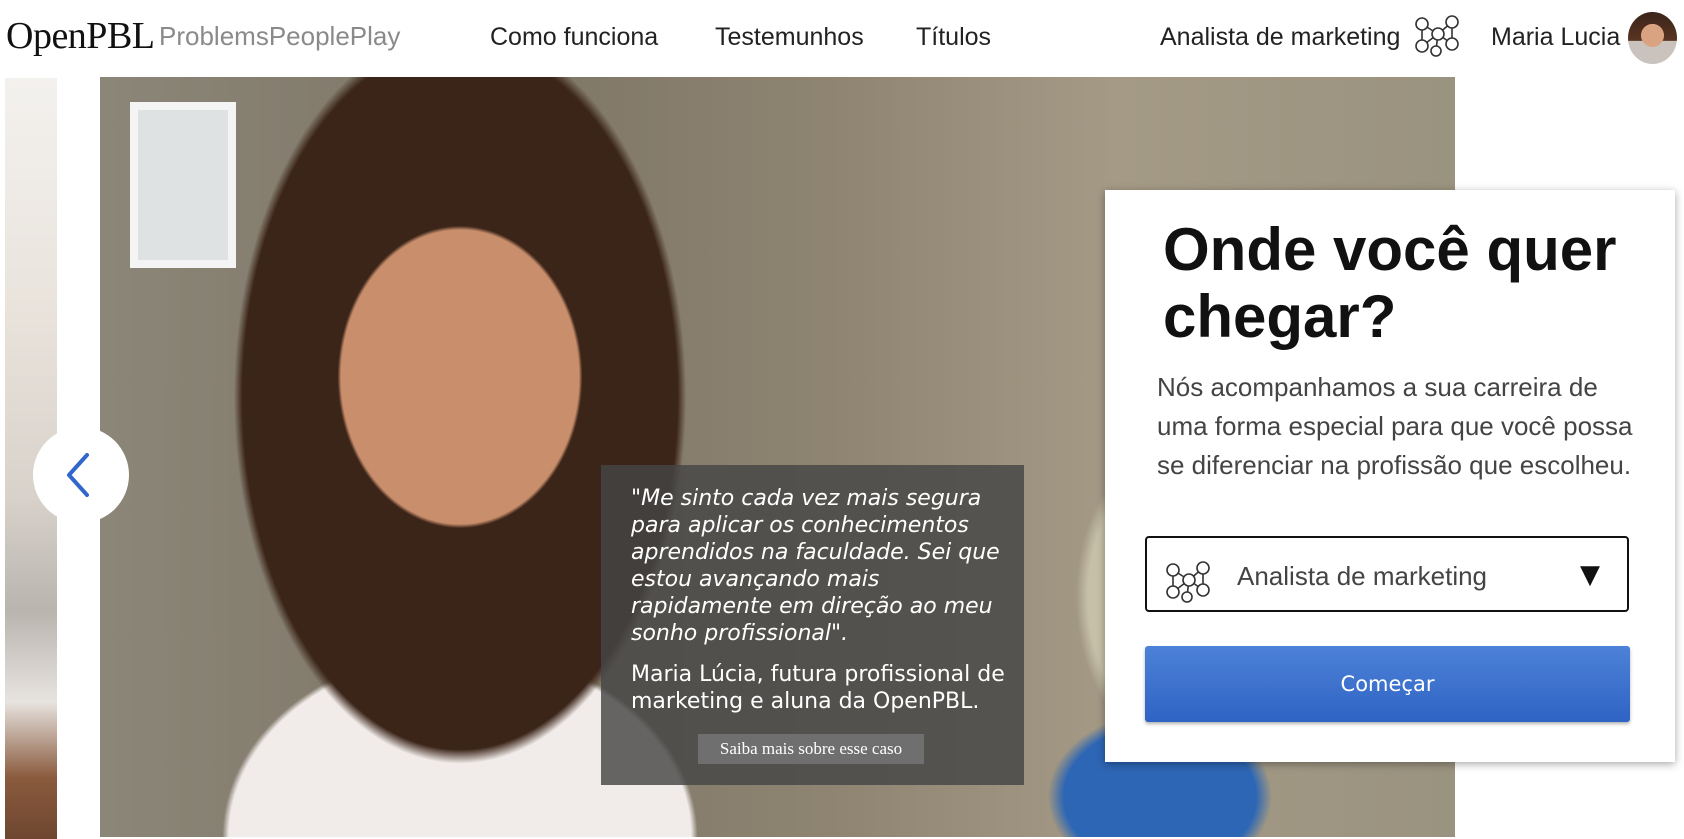  What do you see at coordinates (574, 37) in the screenshot?
I see `nav-como-funciona: Como funciona` at bounding box center [574, 37].